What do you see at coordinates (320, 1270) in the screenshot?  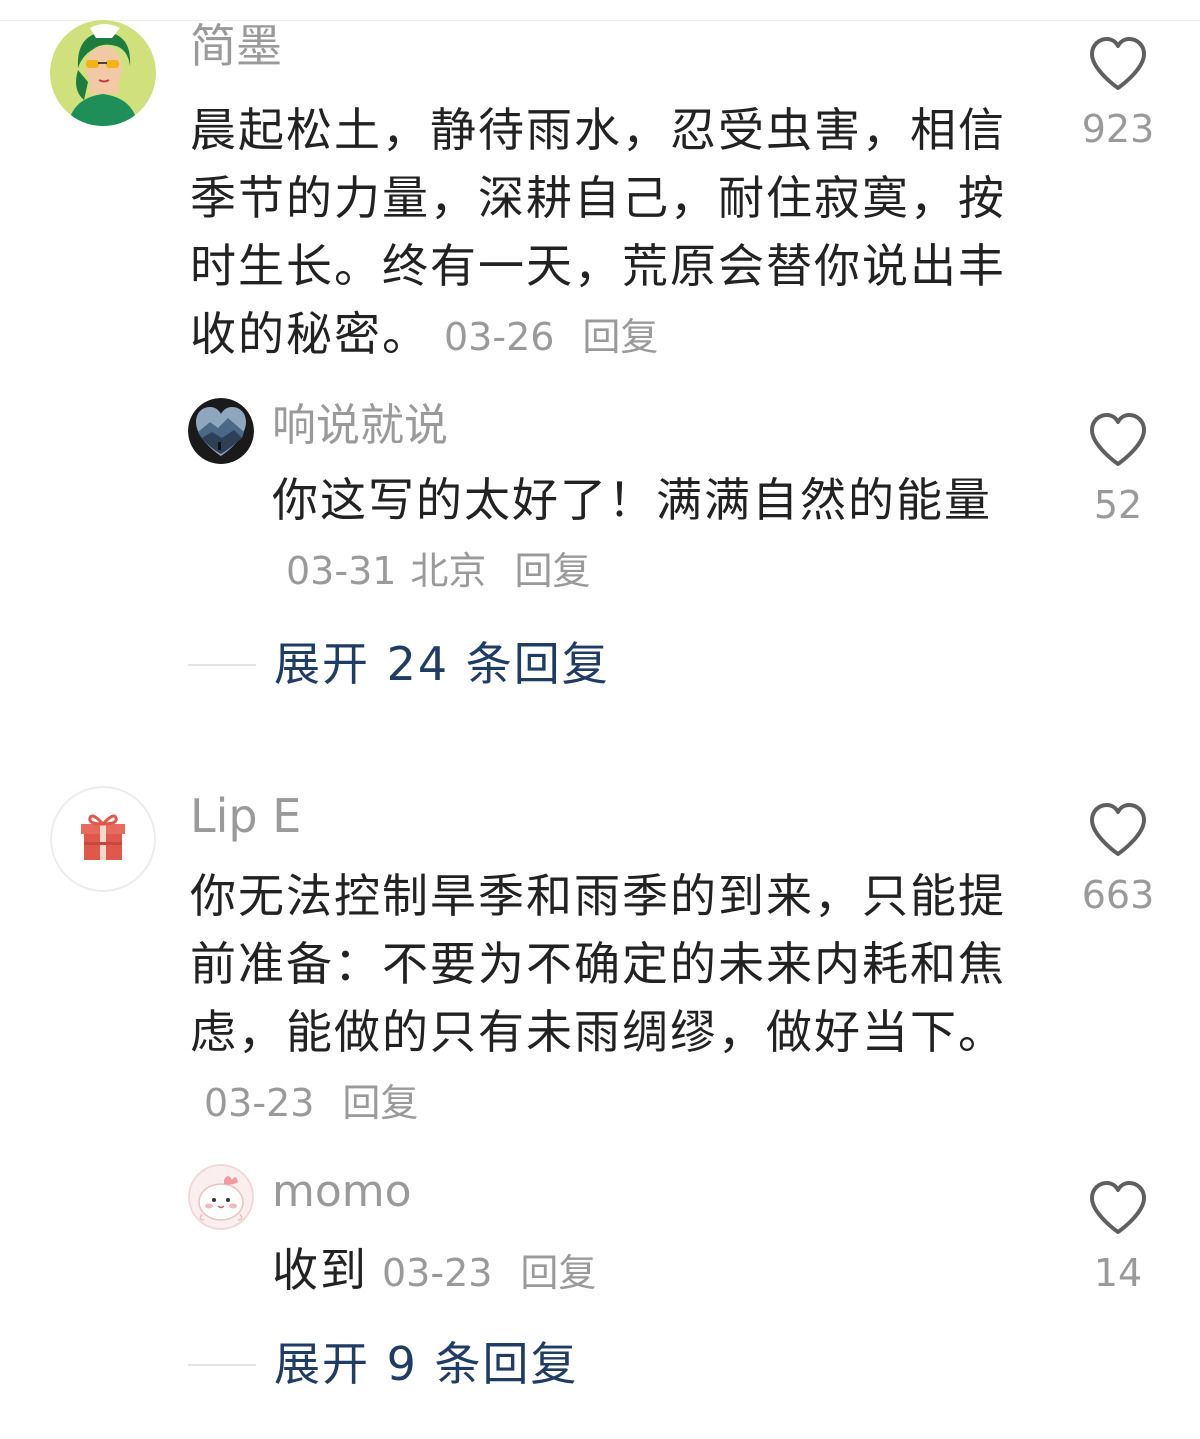 I see `reply-body: 收到` at bounding box center [320, 1270].